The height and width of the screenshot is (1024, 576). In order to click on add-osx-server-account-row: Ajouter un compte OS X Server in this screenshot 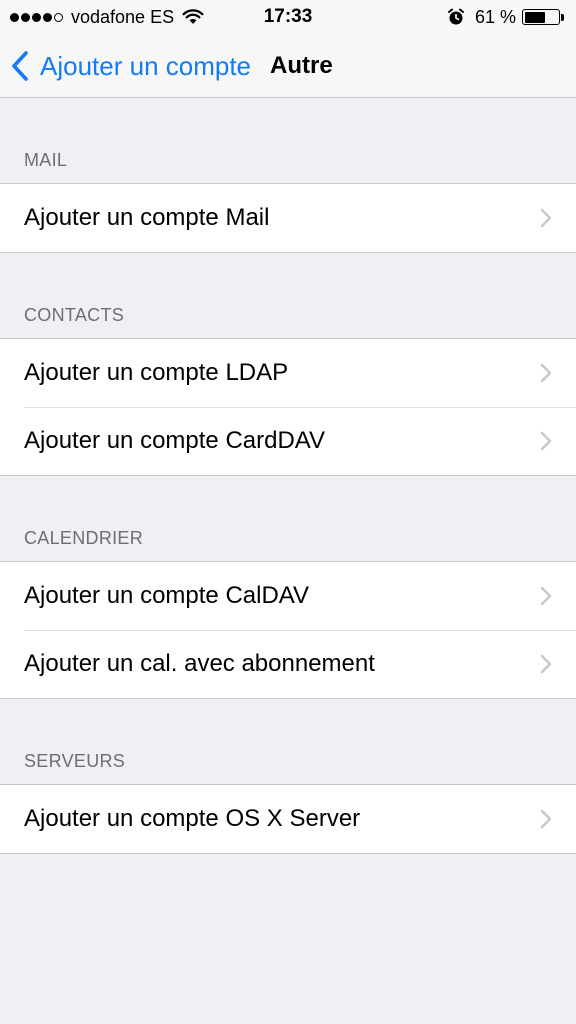, I will do `click(288, 819)`.